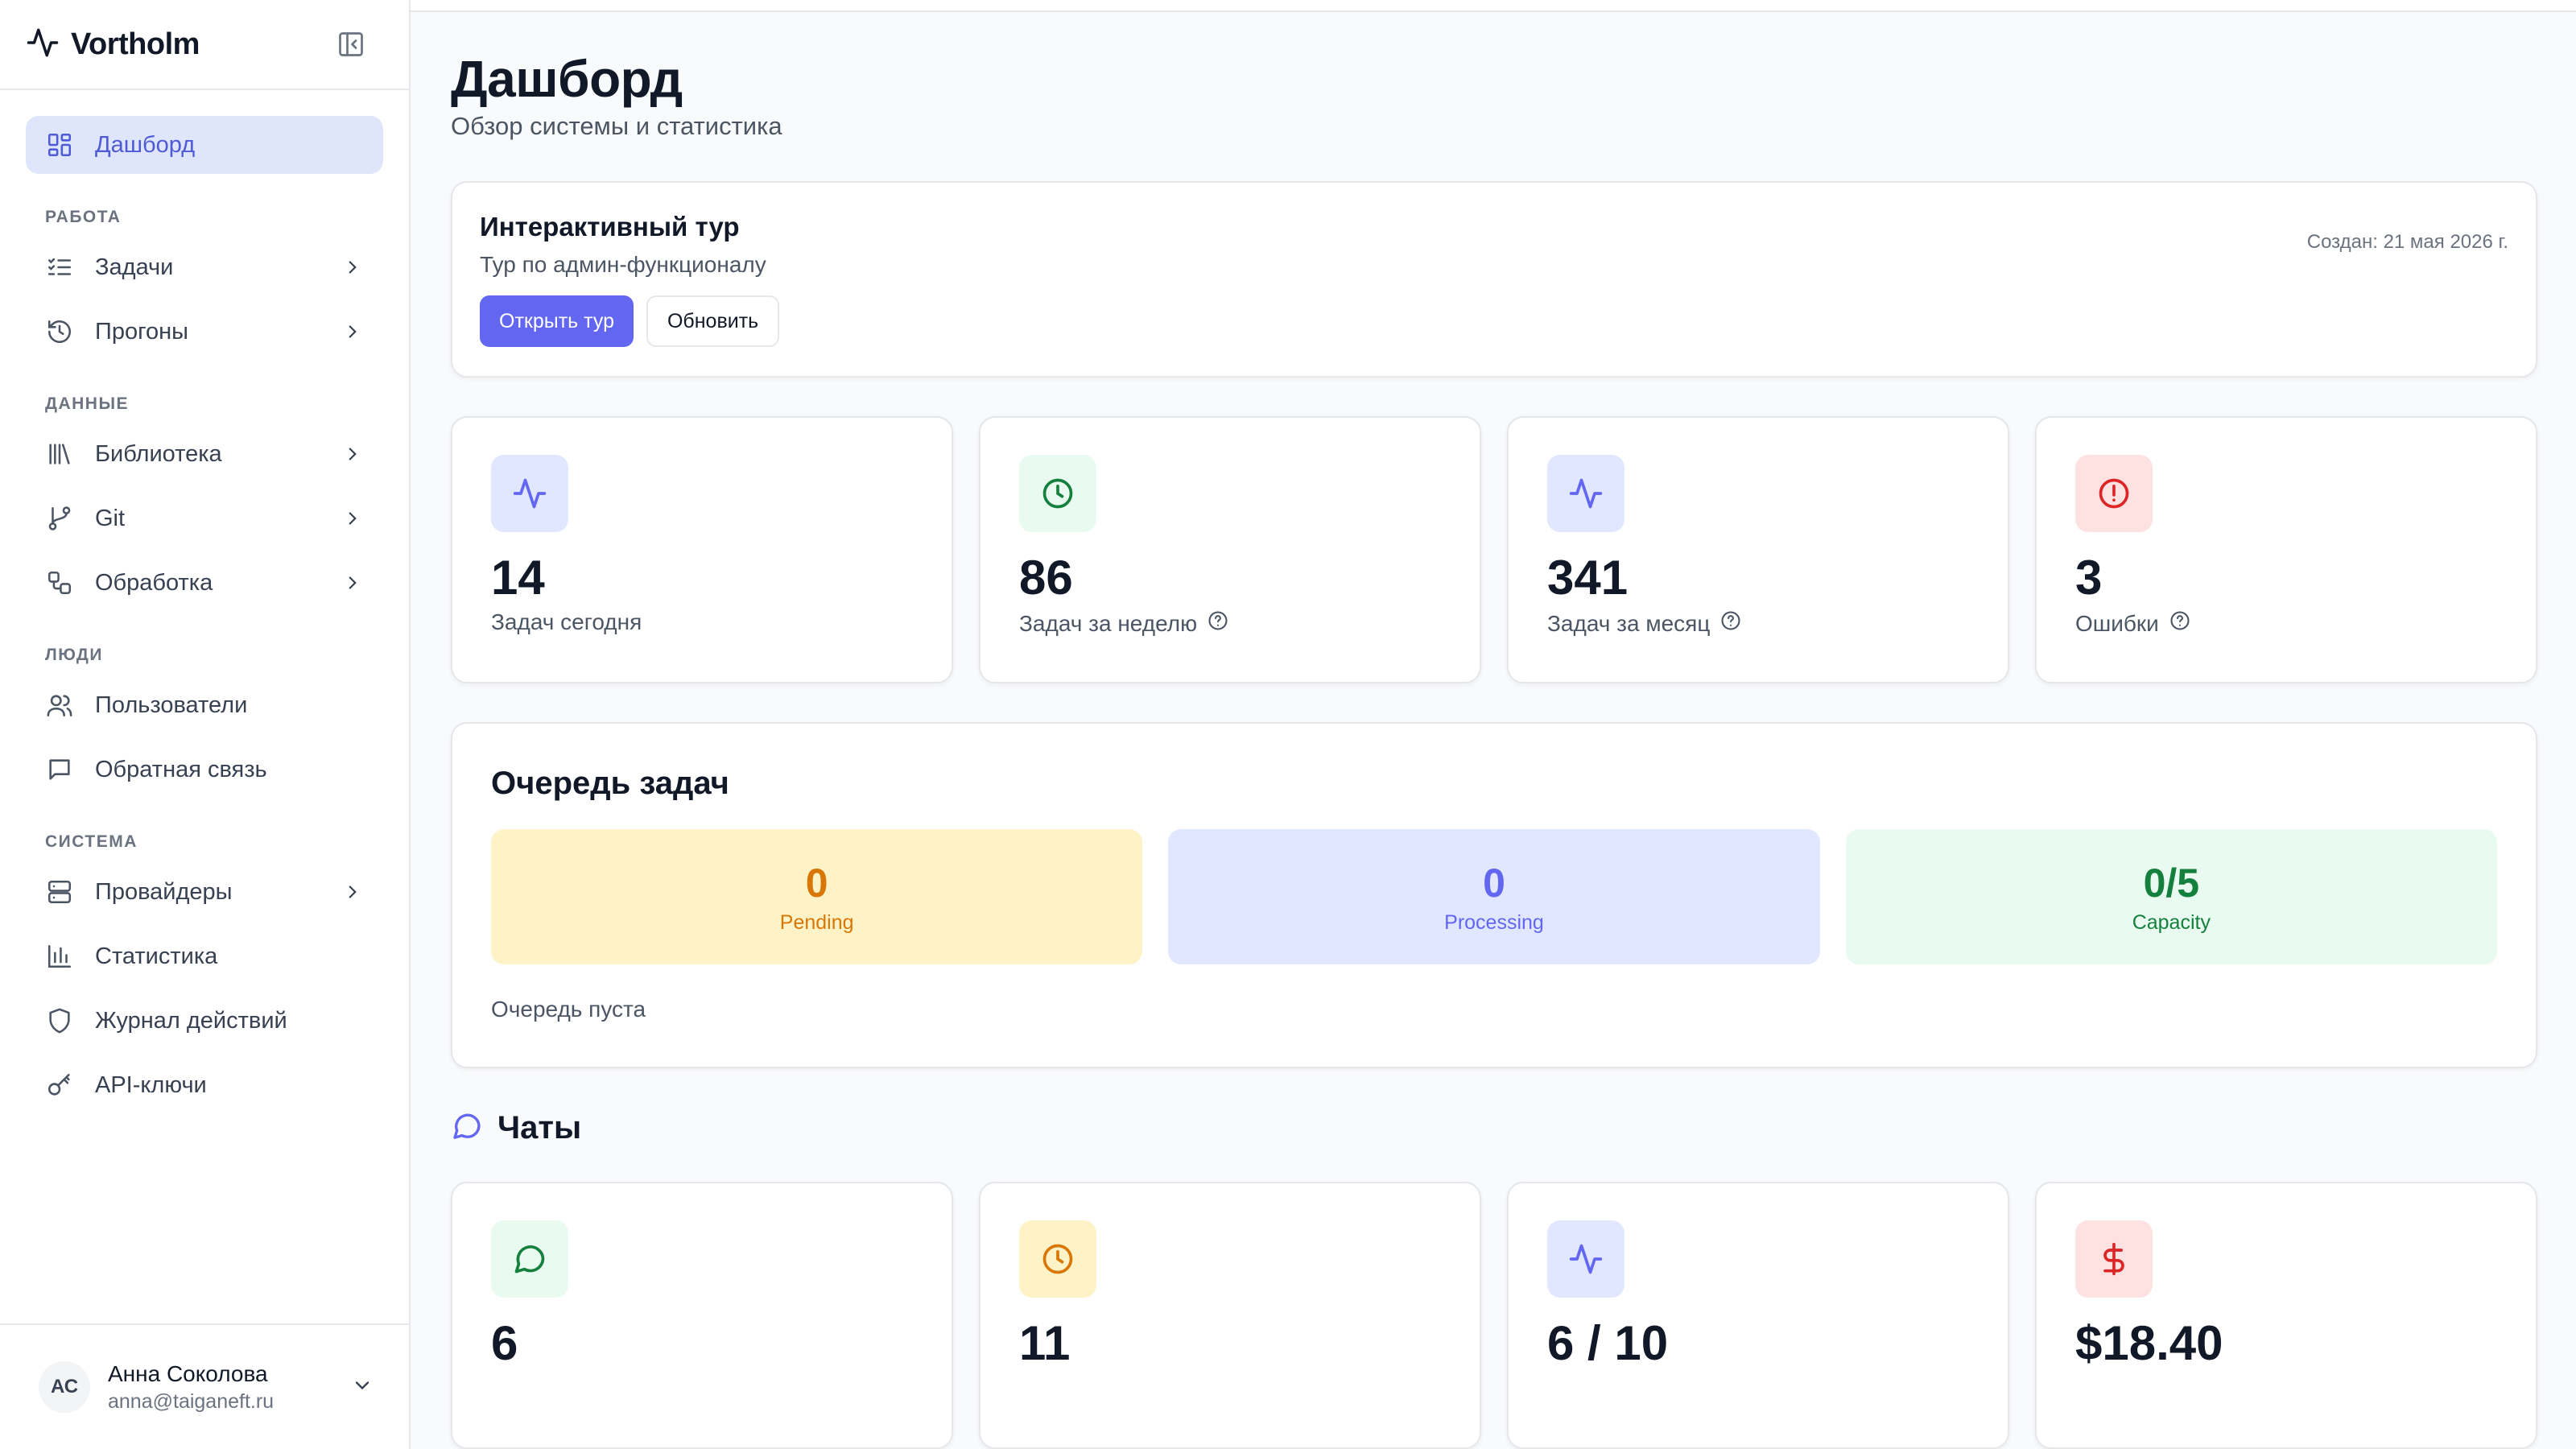 The image size is (2576, 1449). What do you see at coordinates (623, 264) in the screenshot?
I see `tour-subtitle: Тур по админ-функционалу` at bounding box center [623, 264].